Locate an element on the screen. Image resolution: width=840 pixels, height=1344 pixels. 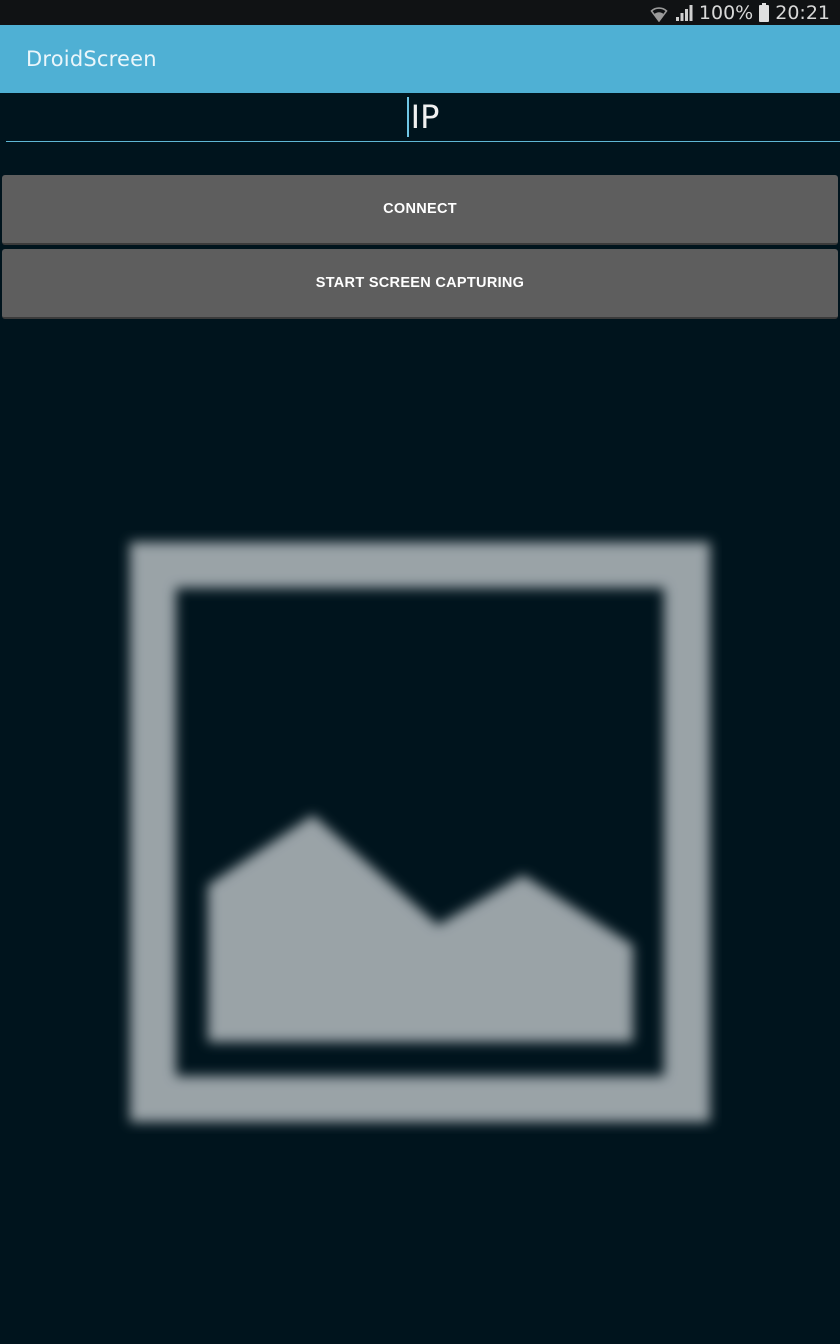
action-bar: DroidScreen is located at coordinates (420, 59).